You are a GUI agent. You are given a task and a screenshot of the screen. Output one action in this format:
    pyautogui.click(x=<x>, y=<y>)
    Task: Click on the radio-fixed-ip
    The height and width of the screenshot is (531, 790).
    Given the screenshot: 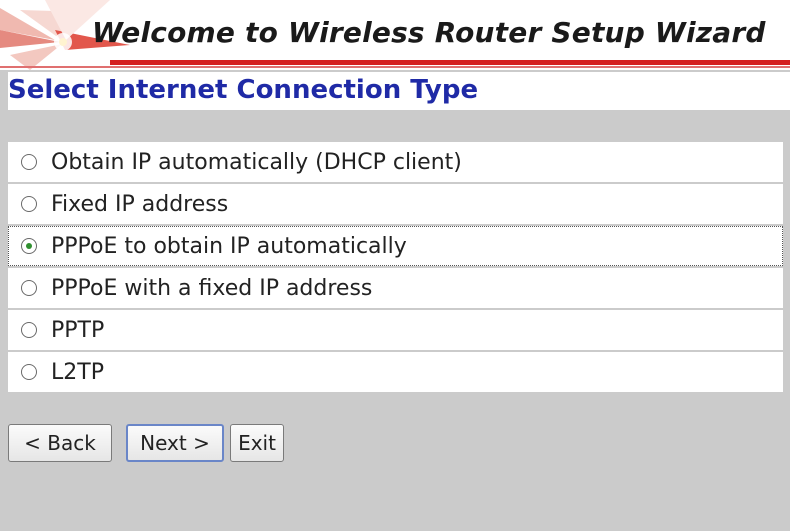 What is the action you would take?
    pyautogui.click(x=29, y=204)
    